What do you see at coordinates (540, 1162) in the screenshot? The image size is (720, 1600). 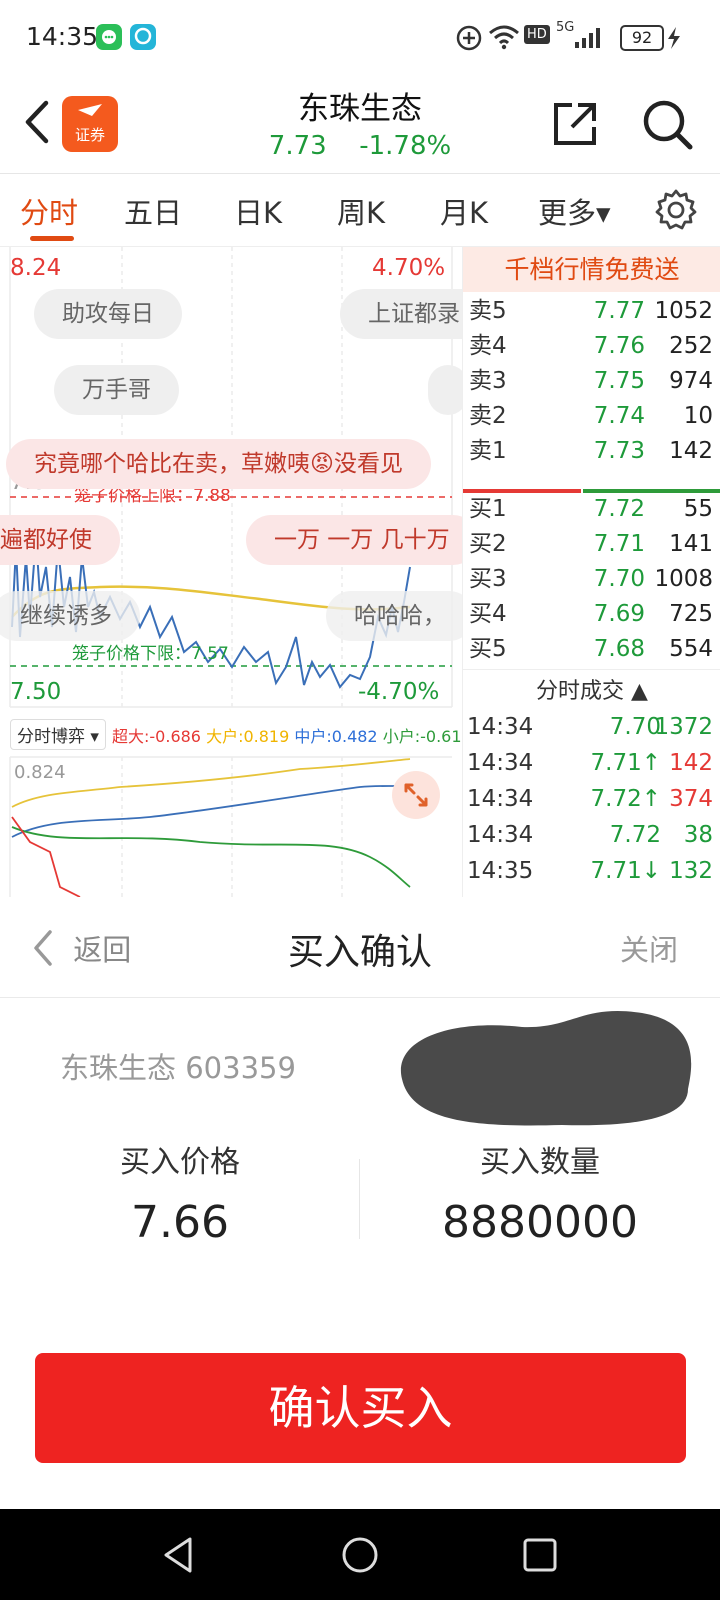 I see `buy-quantity-label: 买入数量` at bounding box center [540, 1162].